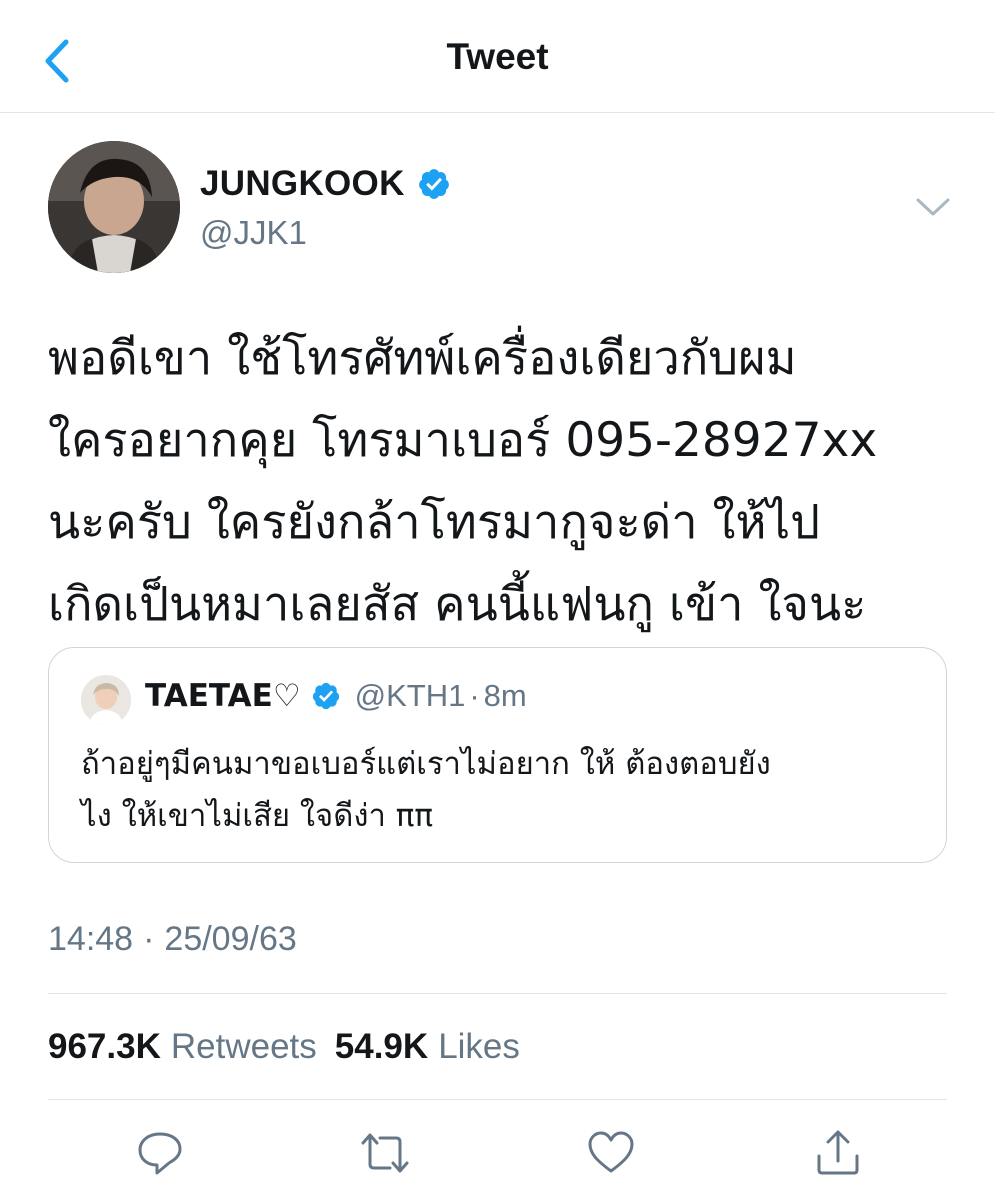 The height and width of the screenshot is (1200, 995). Describe the element at coordinates (463, 440) in the screenshot. I see `tweet-text-line: ใครอยากคุย โทรมาเบอร์ 095-28927xx` at that location.